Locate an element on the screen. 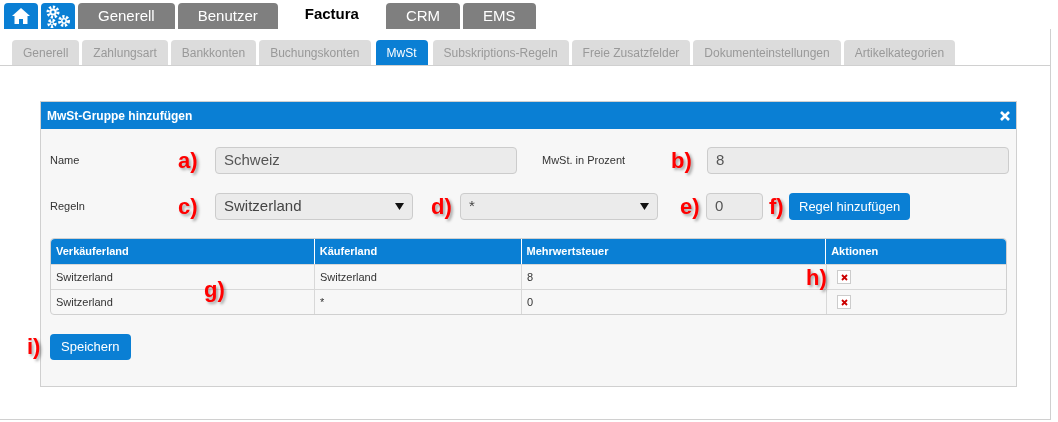 The width and height of the screenshot is (1058, 422). table-cell: 0 is located at coordinates (674, 302).